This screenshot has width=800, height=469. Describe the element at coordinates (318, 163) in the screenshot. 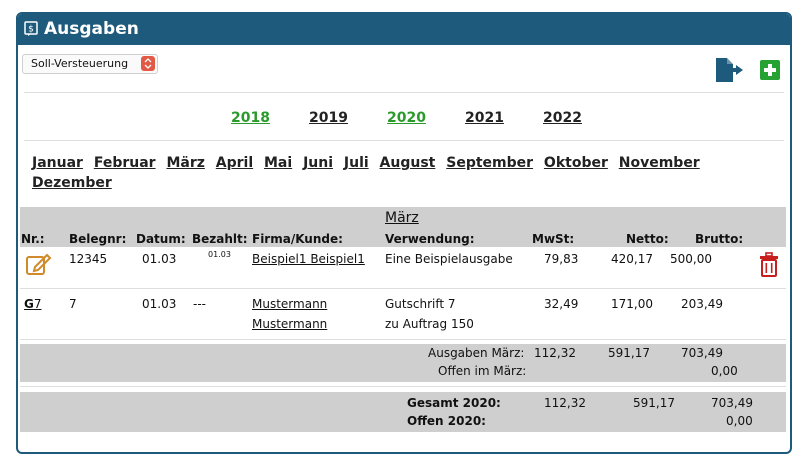

I see `month-link-juni: Juni` at that location.